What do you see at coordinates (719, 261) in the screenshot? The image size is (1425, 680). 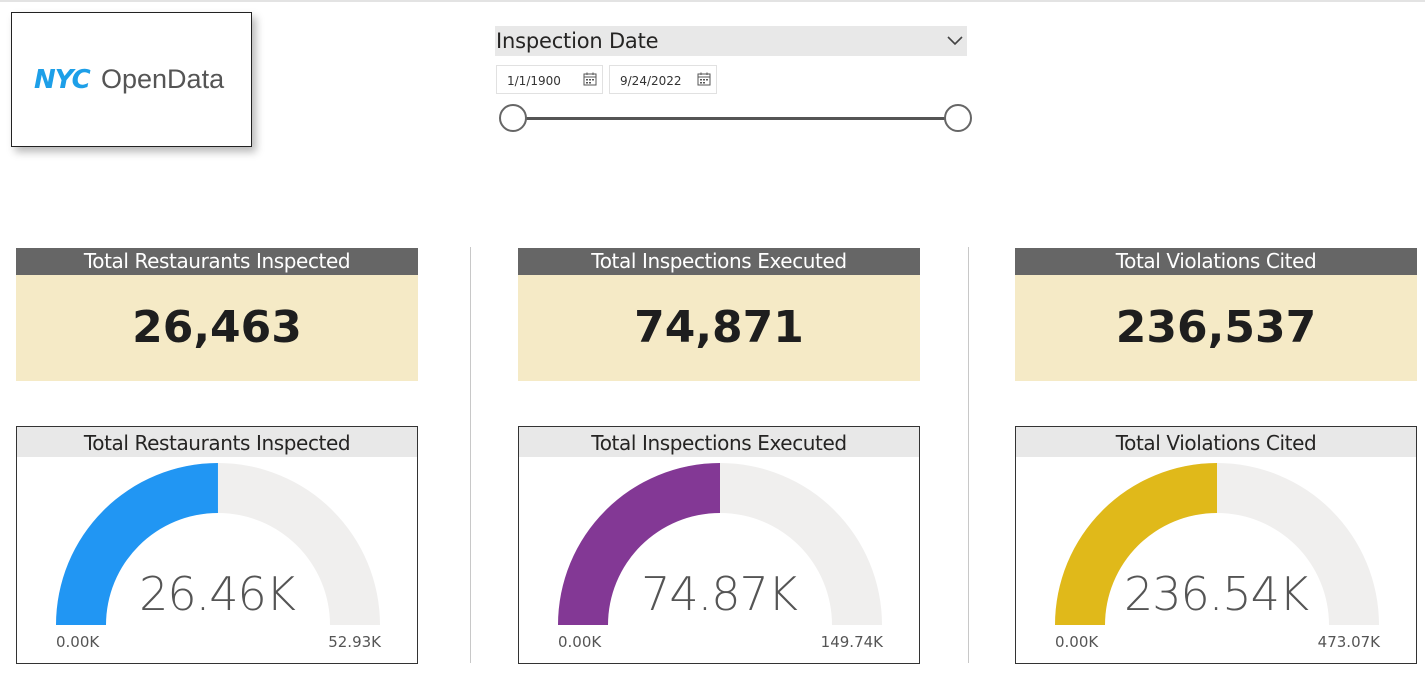 I see `kpi-title: Total Inspections Executed` at bounding box center [719, 261].